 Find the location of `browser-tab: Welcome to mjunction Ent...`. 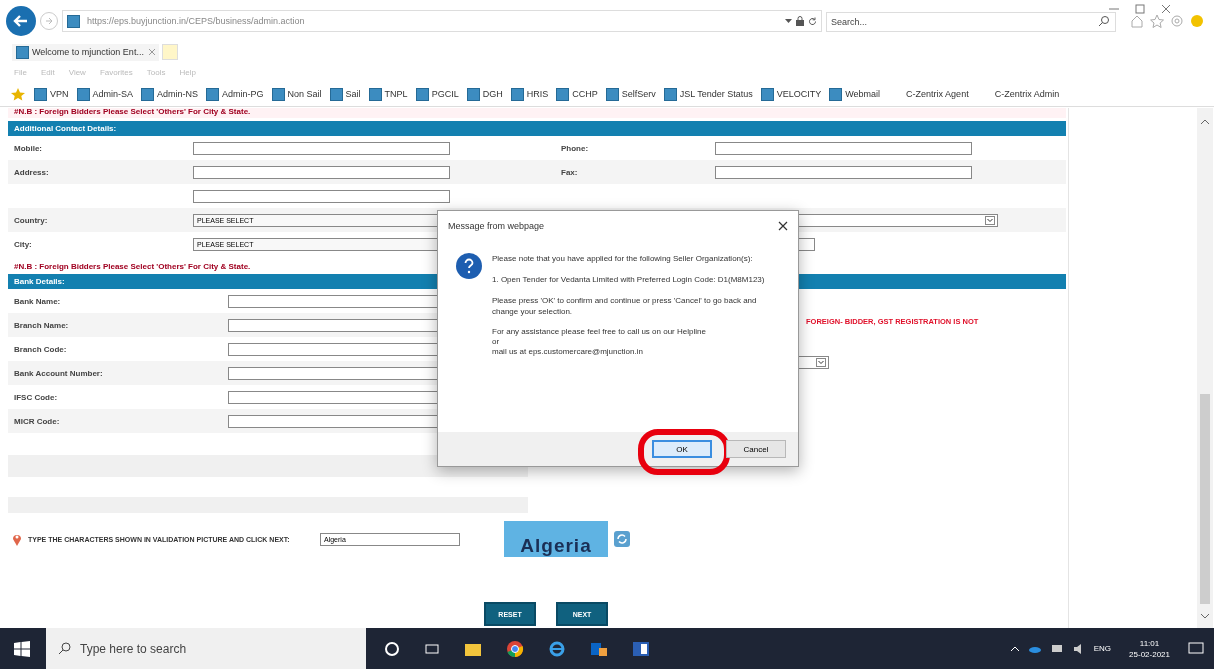

browser-tab: Welcome to mjunction Ent... is located at coordinates (85, 52).